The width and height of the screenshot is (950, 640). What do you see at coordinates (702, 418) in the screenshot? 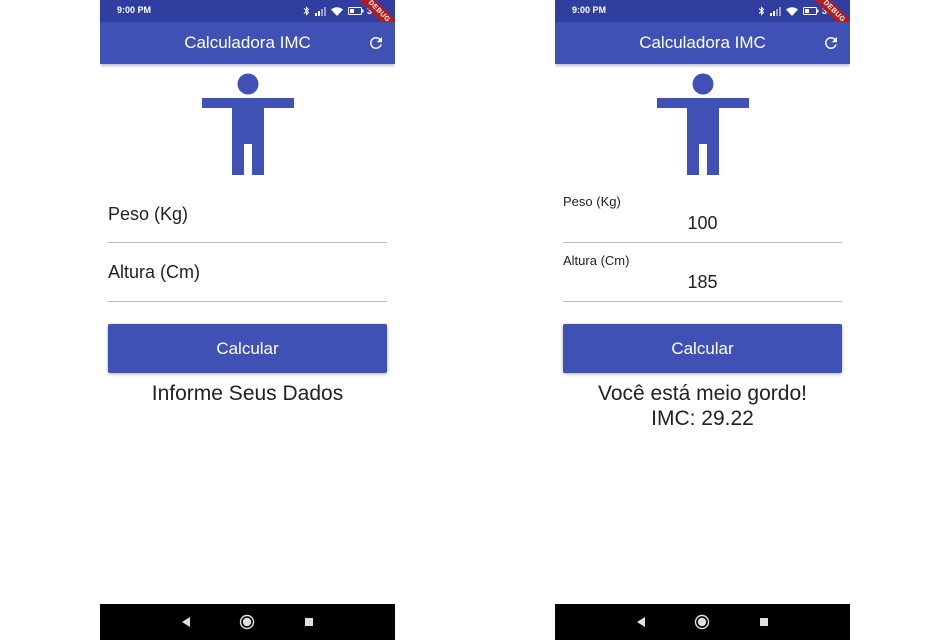
I see `result-imc: IMC: 29.22` at bounding box center [702, 418].